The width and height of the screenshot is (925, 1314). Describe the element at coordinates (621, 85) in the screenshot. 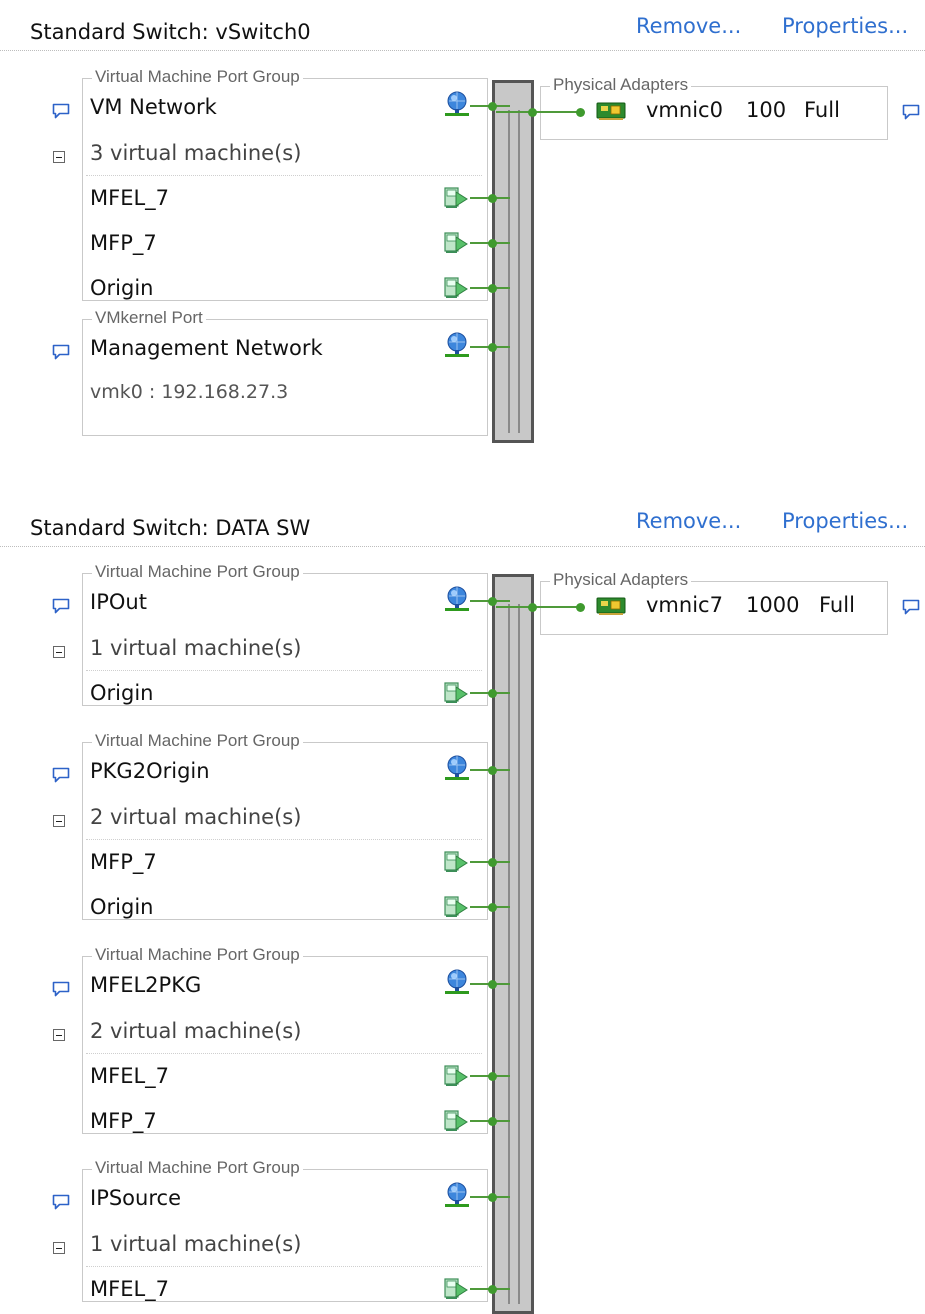

I see `physical-adapters-legend: Physical Adapters` at that location.